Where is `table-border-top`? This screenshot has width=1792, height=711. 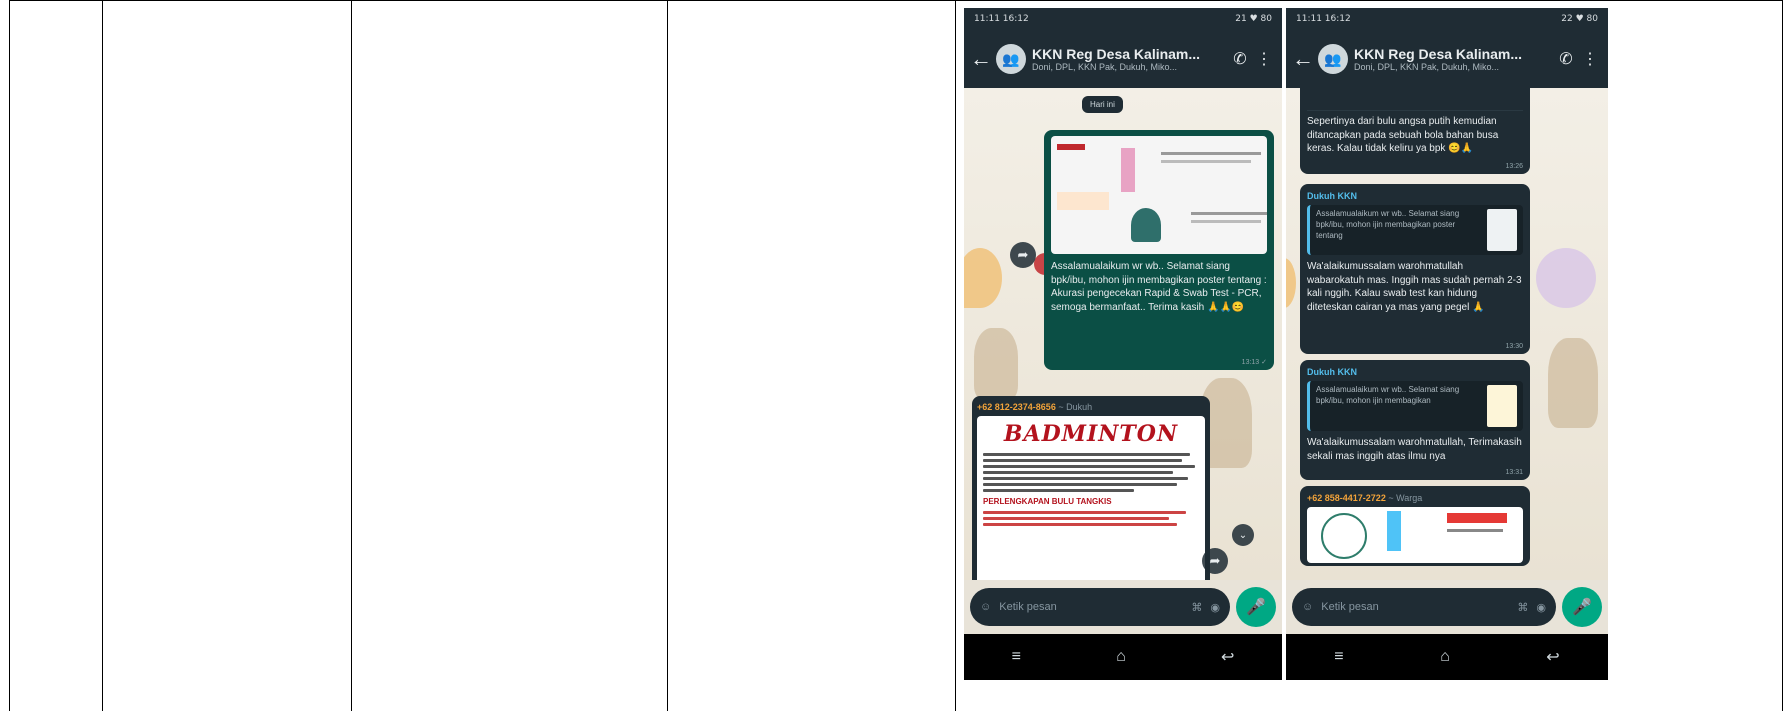 table-border-top is located at coordinates (896, 0).